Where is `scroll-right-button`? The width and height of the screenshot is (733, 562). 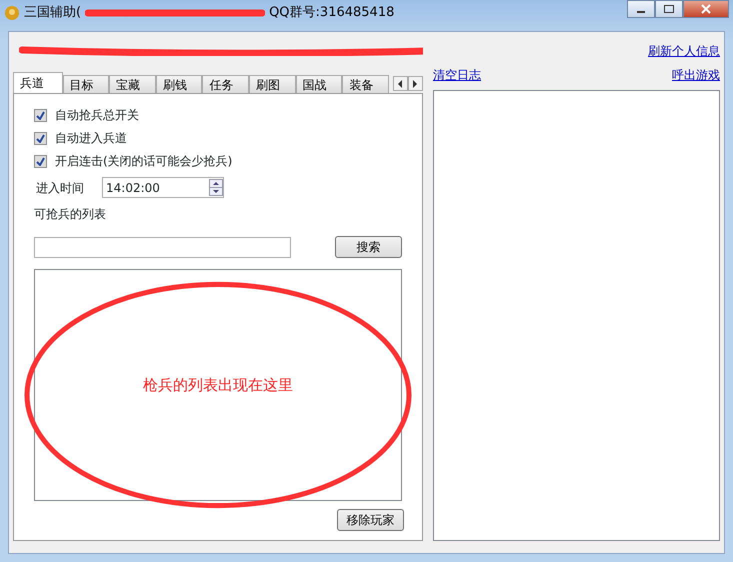 scroll-right-button is located at coordinates (415, 83).